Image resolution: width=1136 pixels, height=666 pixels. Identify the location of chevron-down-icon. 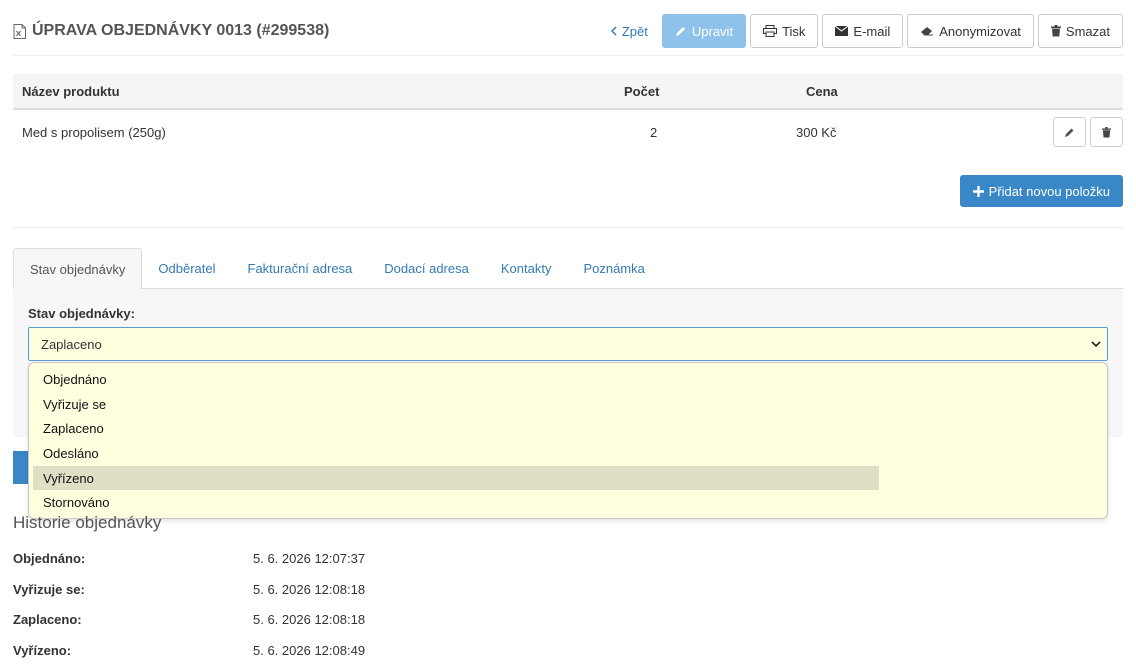
(1096, 344).